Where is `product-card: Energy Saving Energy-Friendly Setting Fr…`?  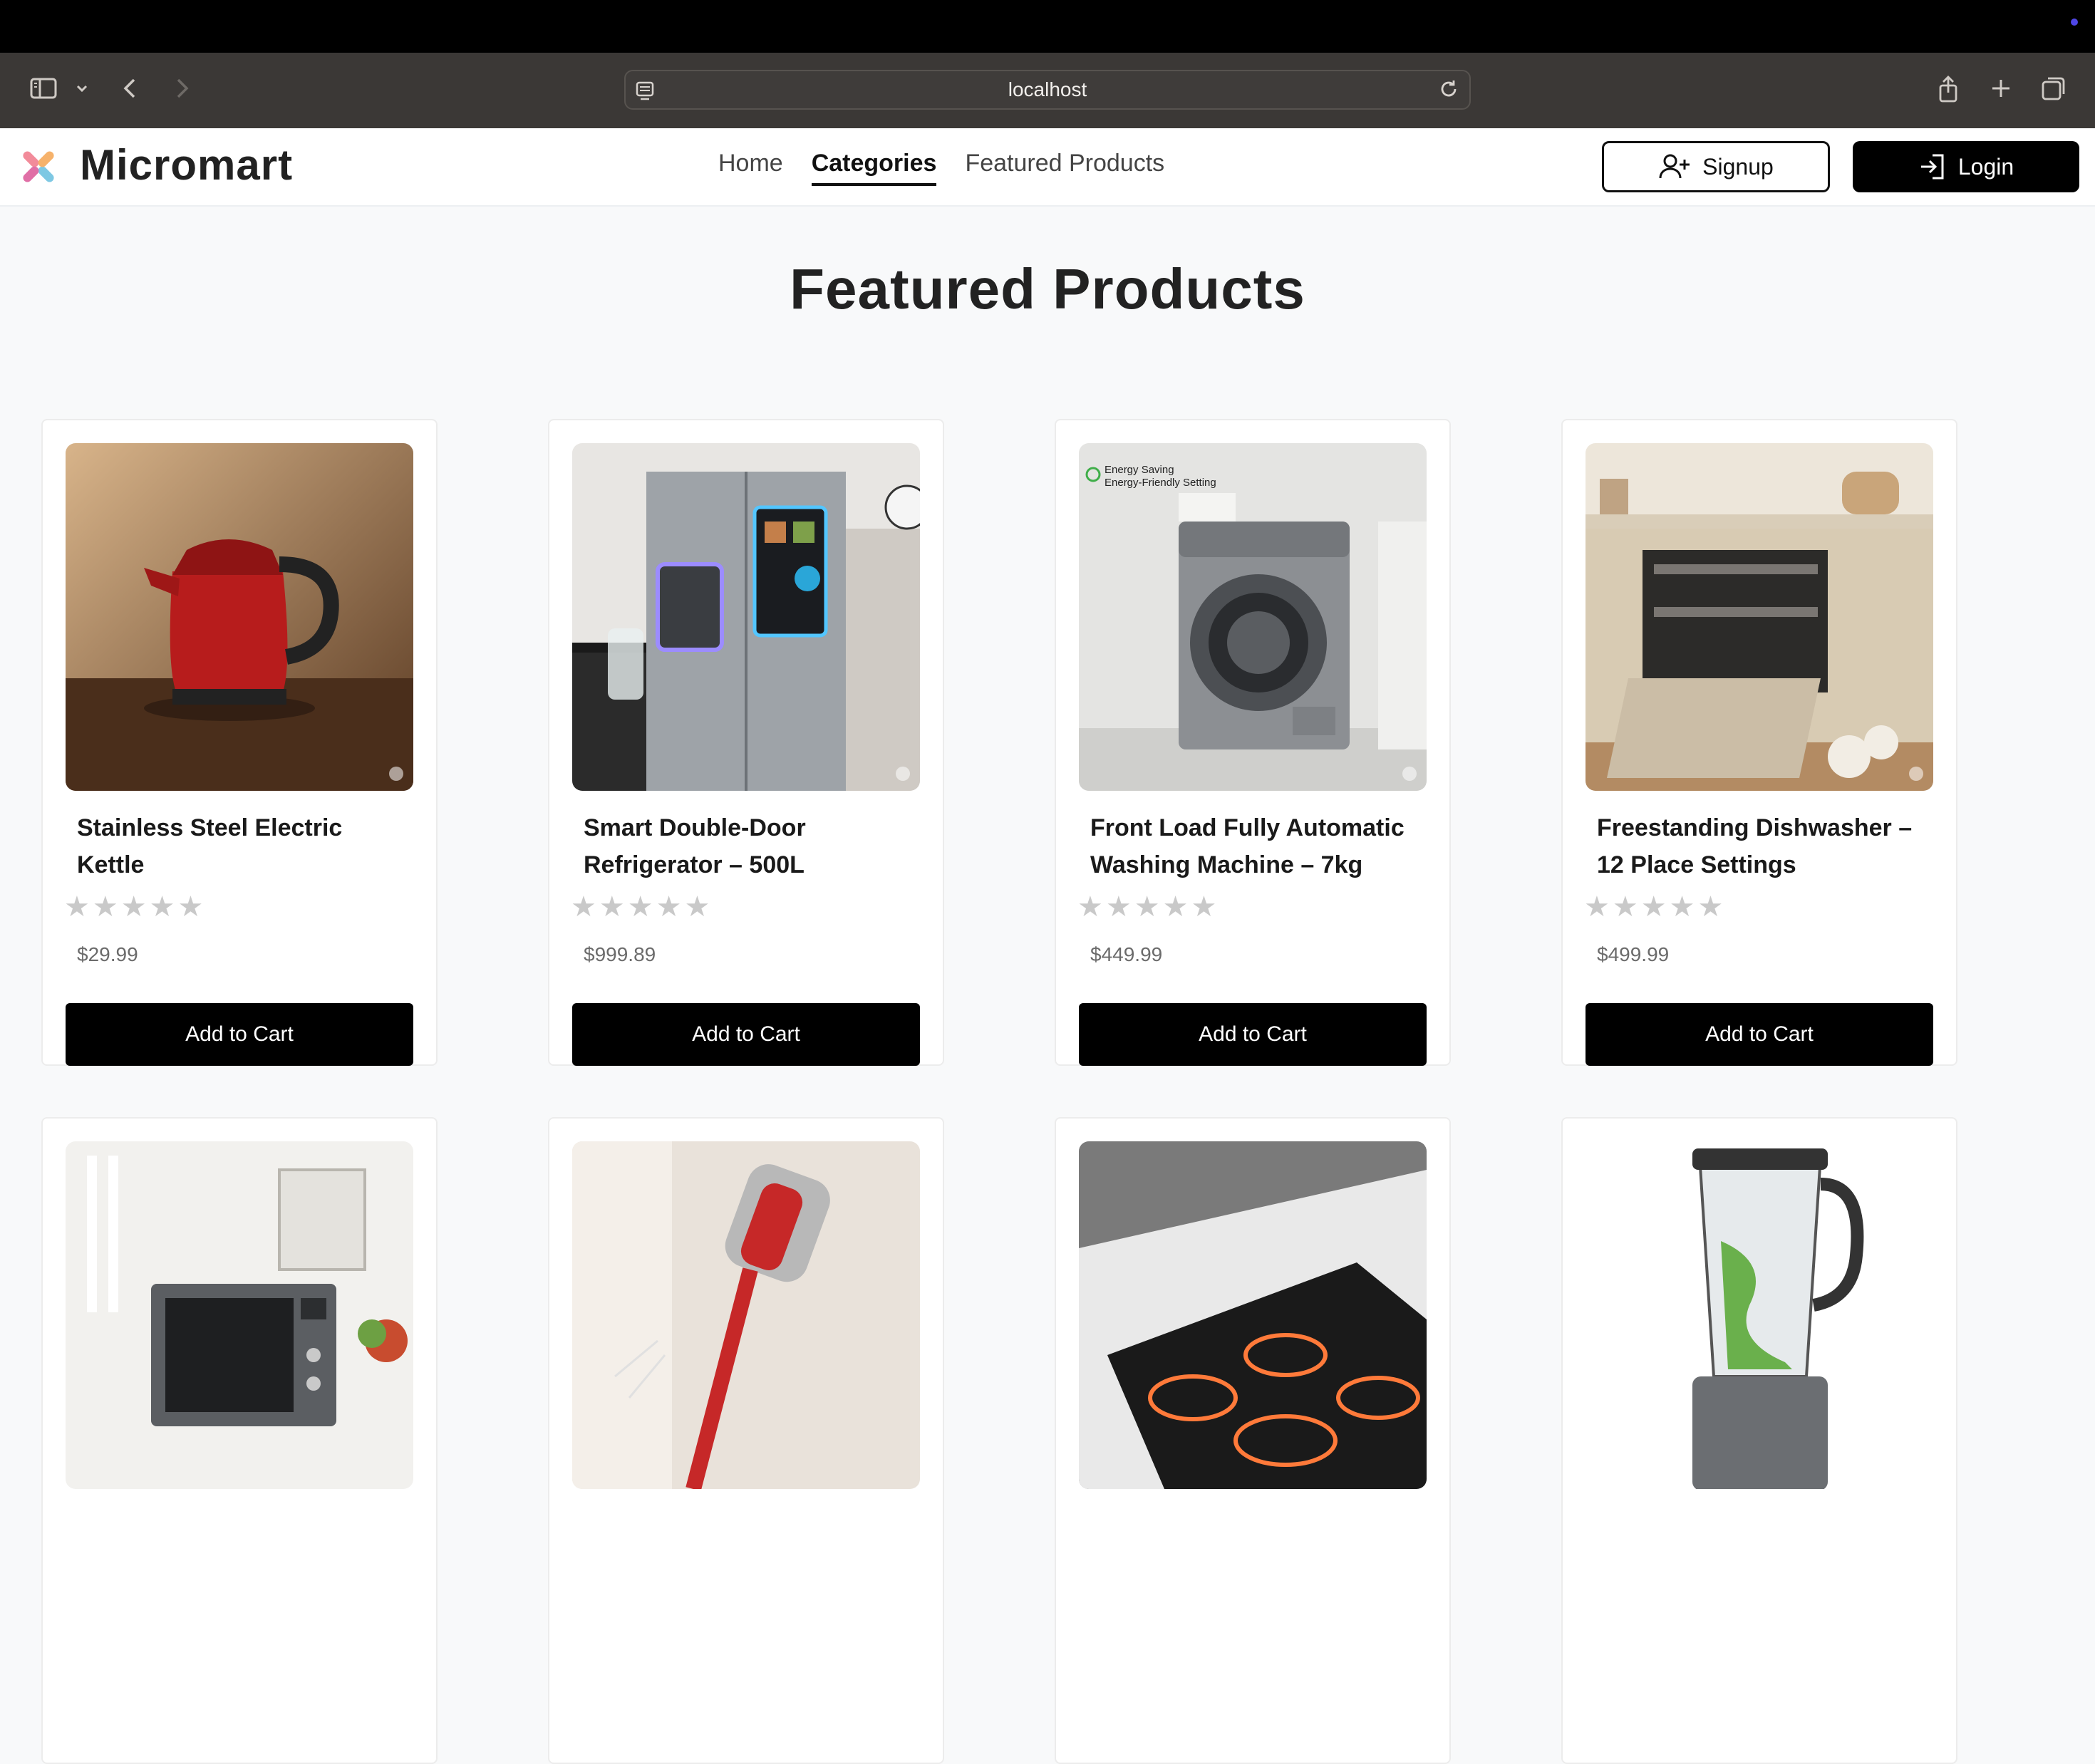
product-card: Energy Saving Energy-Friendly Setting Fr… is located at coordinates (1253, 742).